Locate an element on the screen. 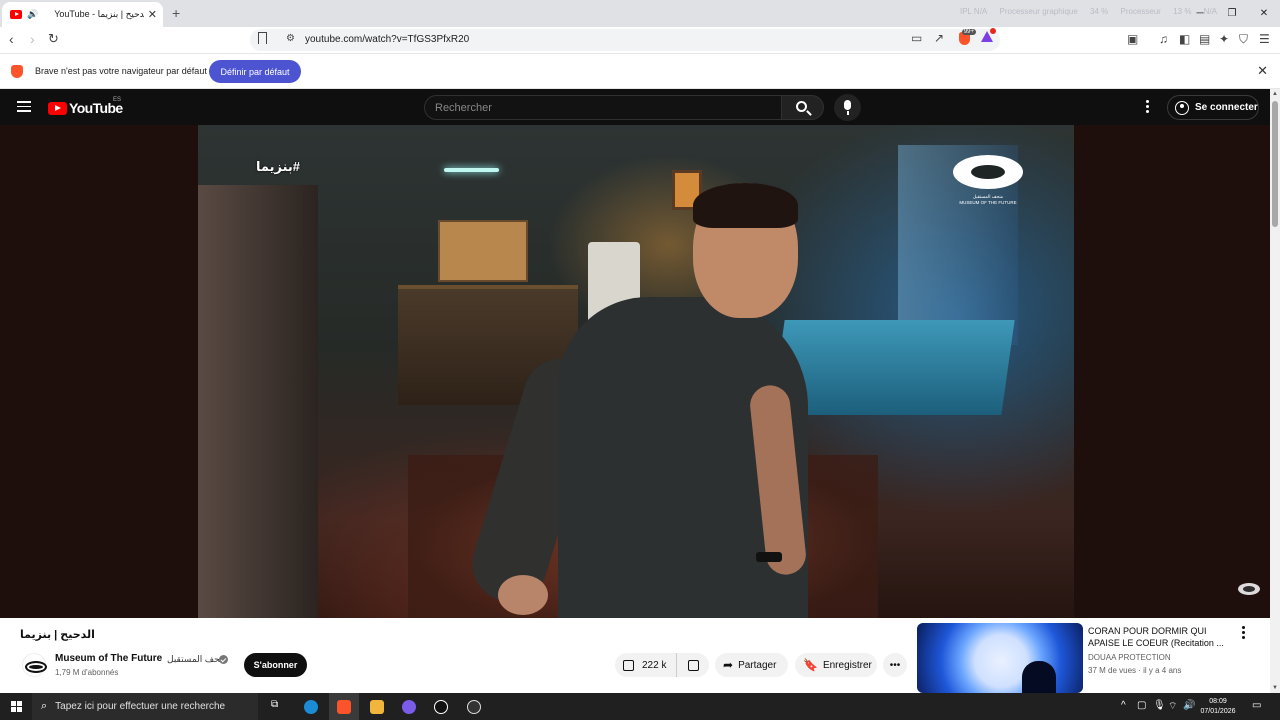 The height and width of the screenshot is (720, 1280). microphone-stand-icon is located at coordinates (848, 113).